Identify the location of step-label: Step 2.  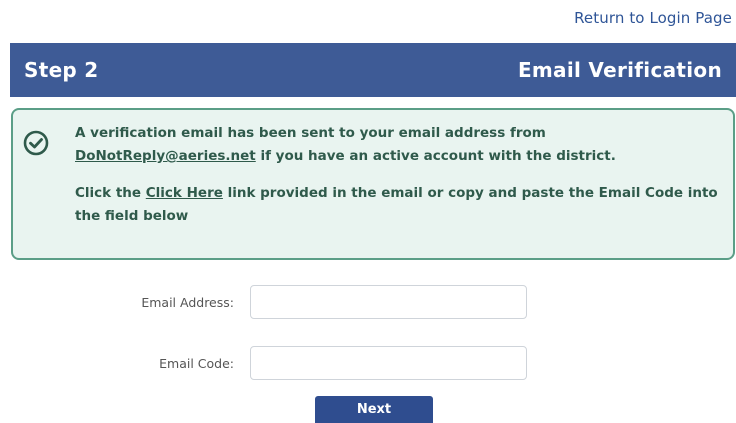
(61, 70).